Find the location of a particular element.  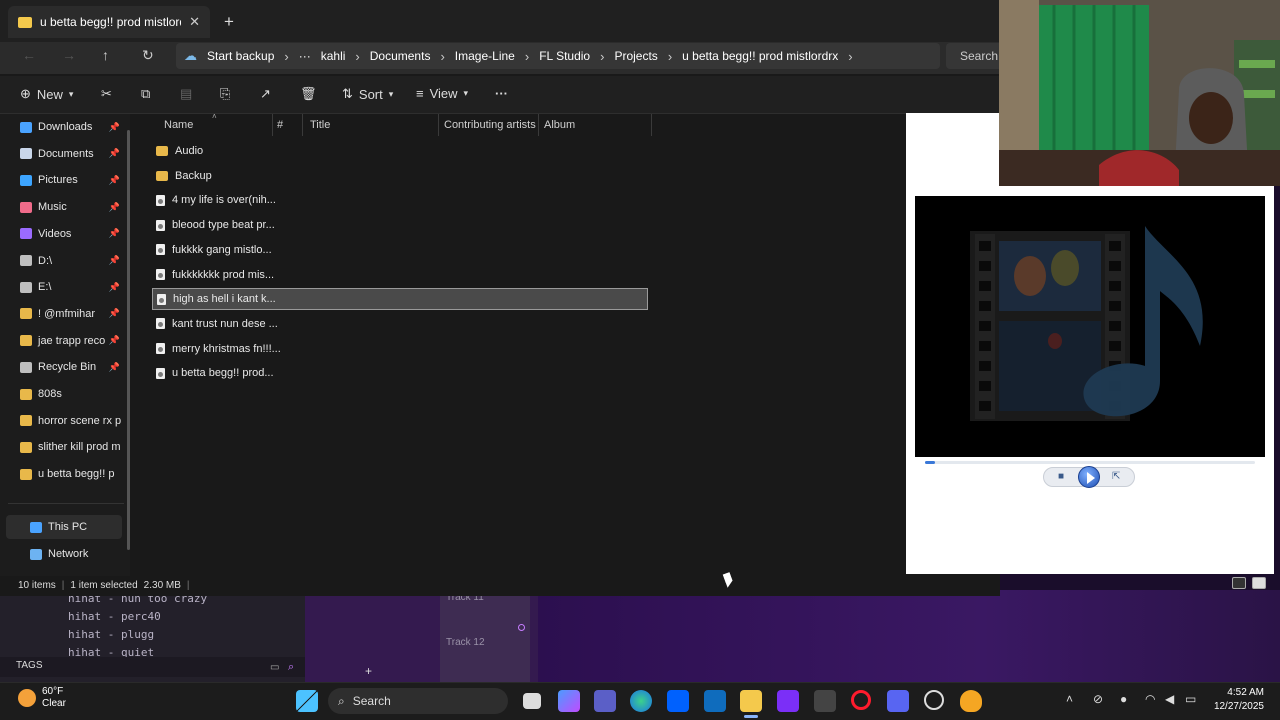

breadcrumb-item: Documents is located at coordinates (400, 56).